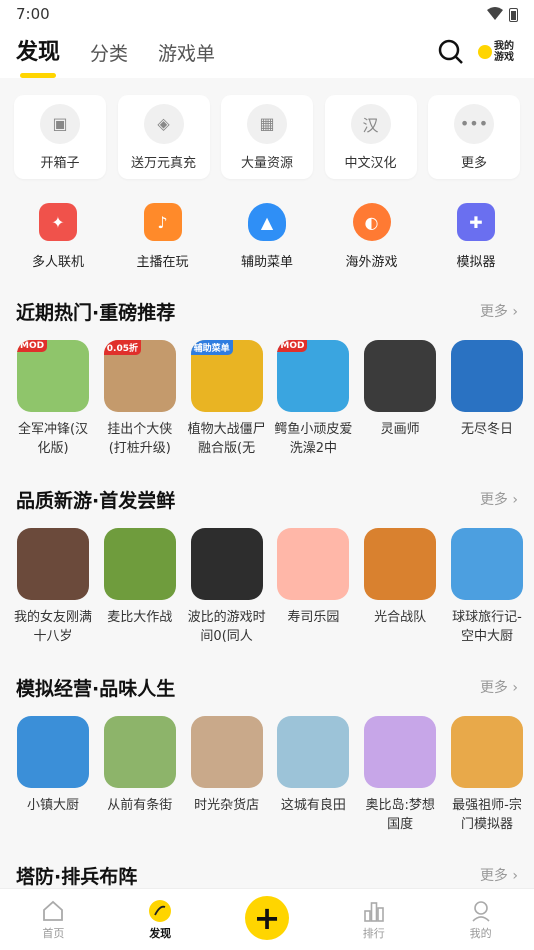 Image resolution: width=534 pixels, height=950 pixels. What do you see at coordinates (474, 123) in the screenshot?
I see `more-icon: •••` at bounding box center [474, 123].